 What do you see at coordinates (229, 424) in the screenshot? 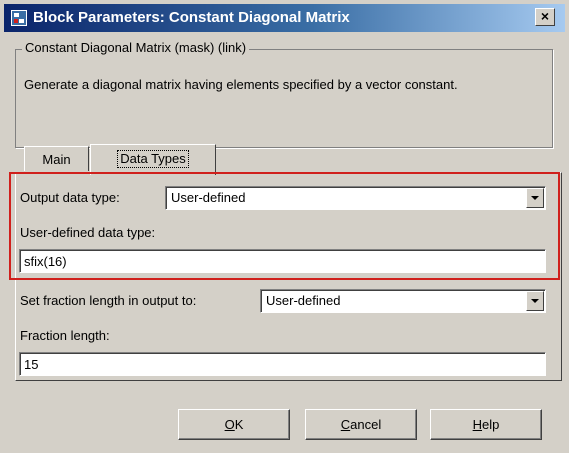
I see `ok-mnemonic: O` at bounding box center [229, 424].